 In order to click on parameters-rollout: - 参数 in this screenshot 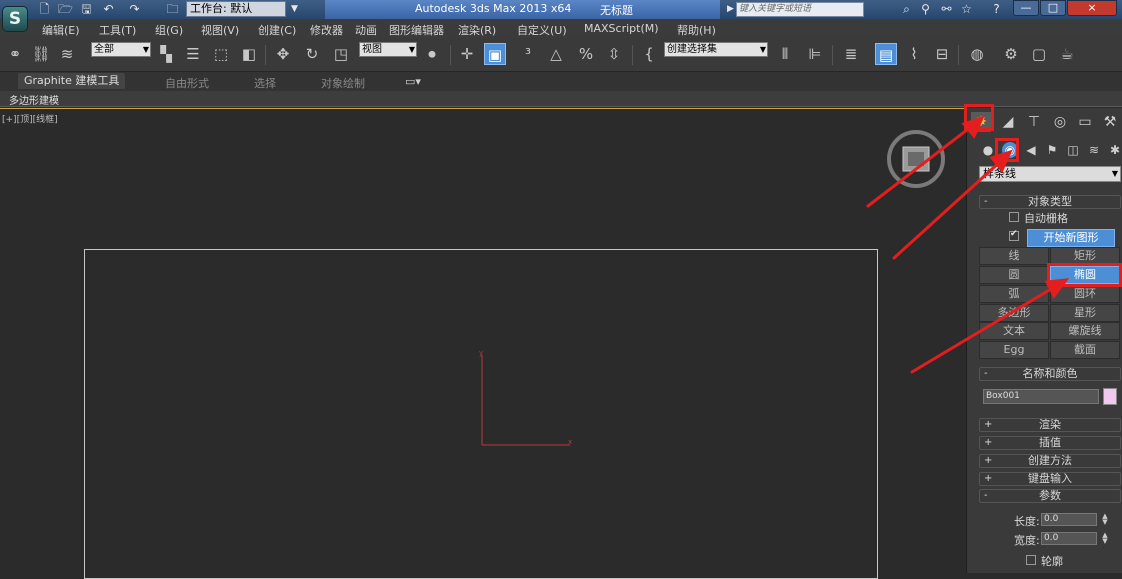, I will do `click(1050, 496)`.